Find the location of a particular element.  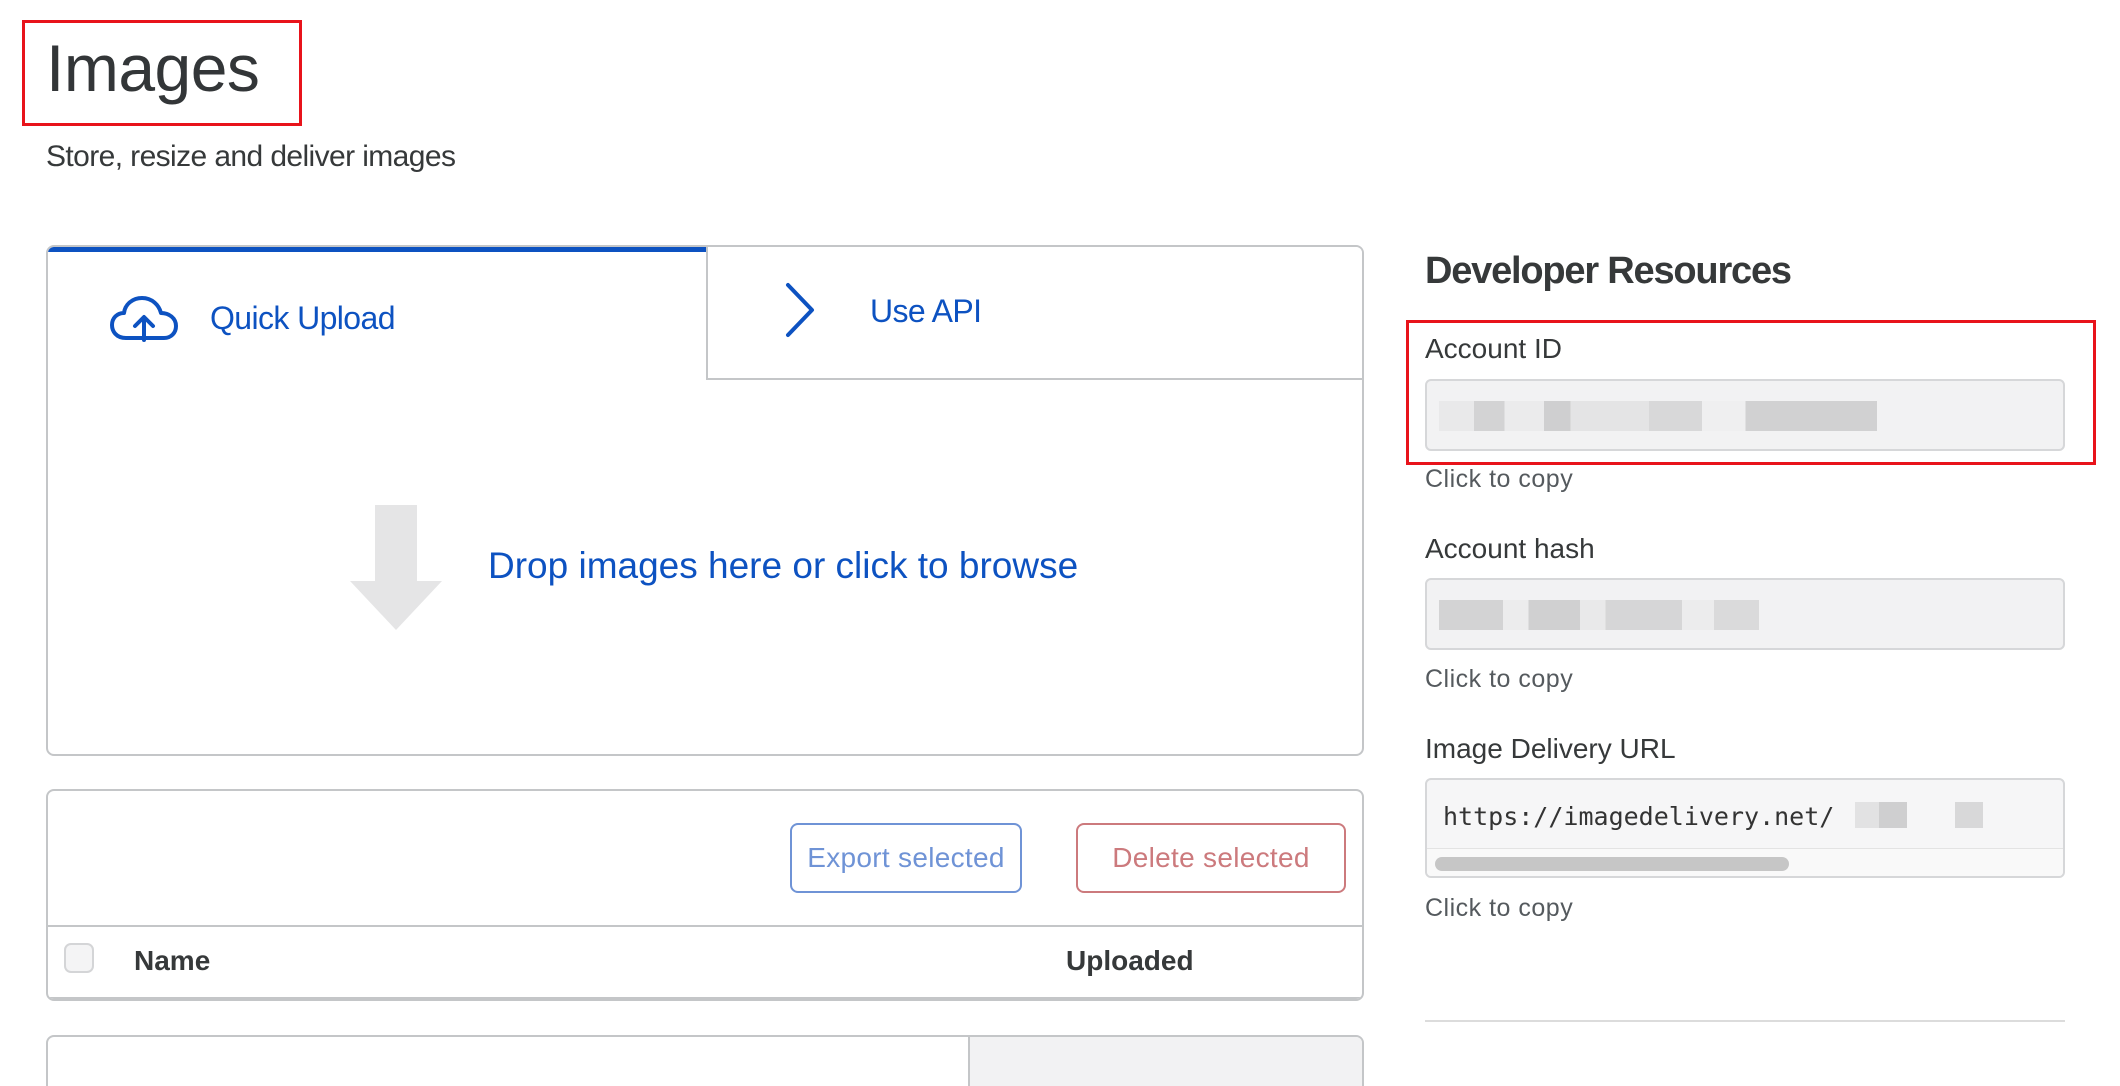

chevron-right-icon is located at coordinates (800, 310).